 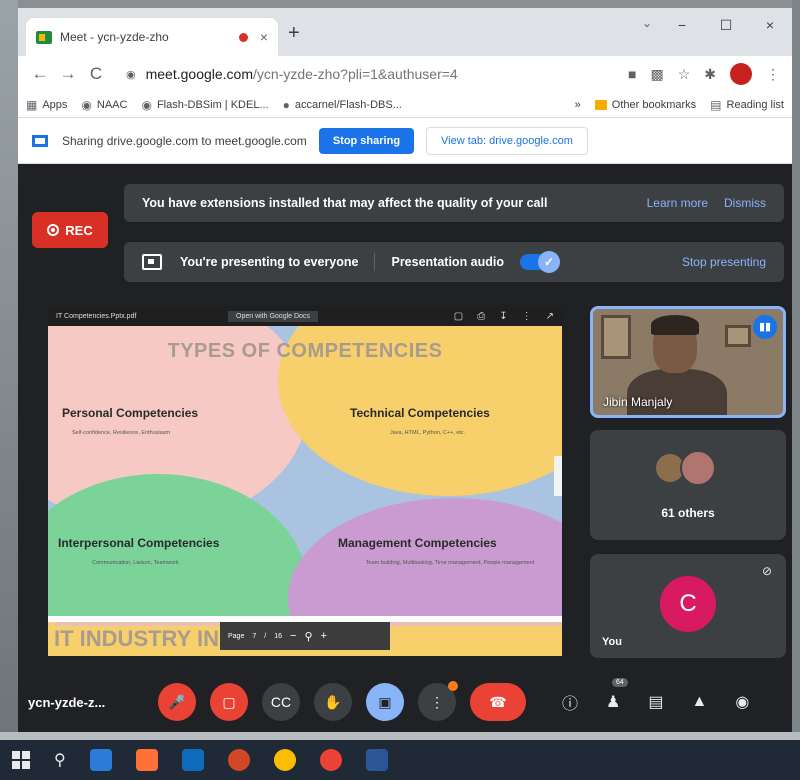 I want to click on more-options-button: ⋮, so click(x=438, y=701).